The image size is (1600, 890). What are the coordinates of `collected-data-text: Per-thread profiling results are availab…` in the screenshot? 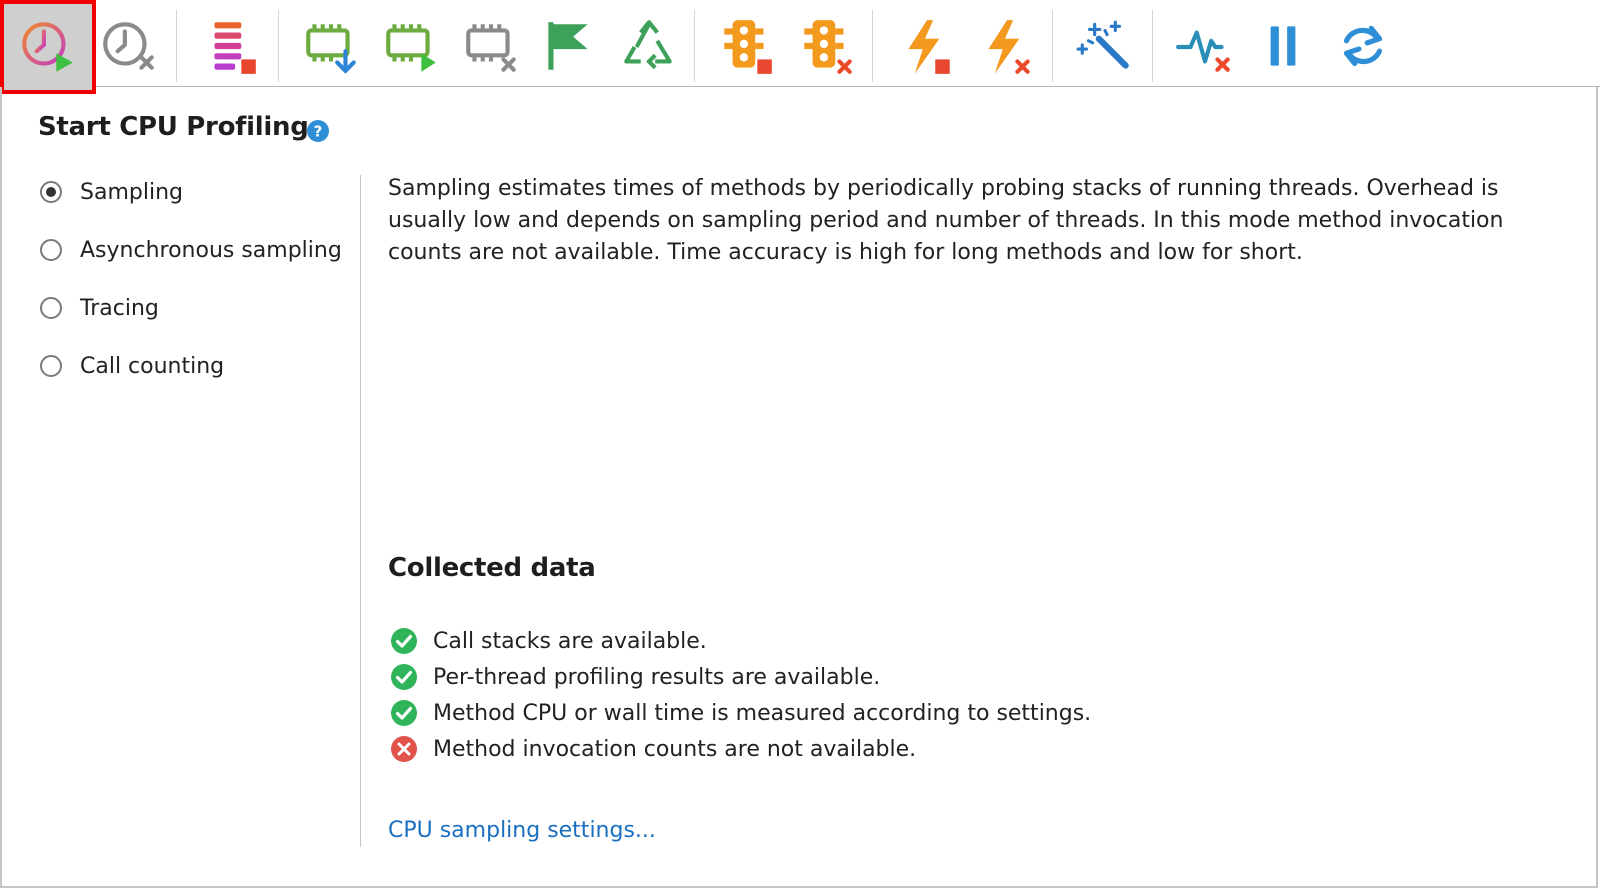 It's located at (657, 677).